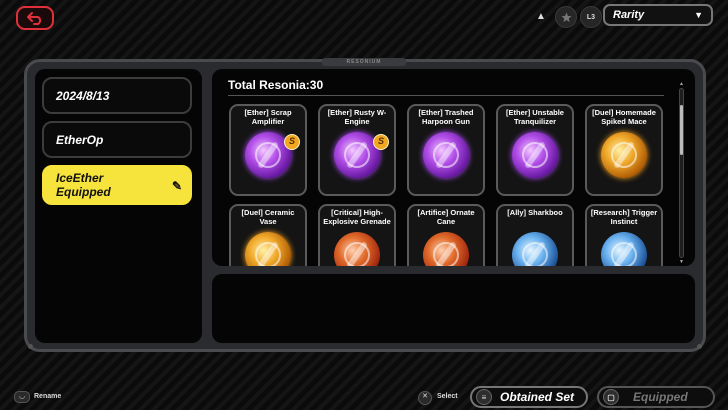 This screenshot has height=410, width=728. I want to click on resonia-card: [Critical] High-Explosive Grenade, so click(357, 235).